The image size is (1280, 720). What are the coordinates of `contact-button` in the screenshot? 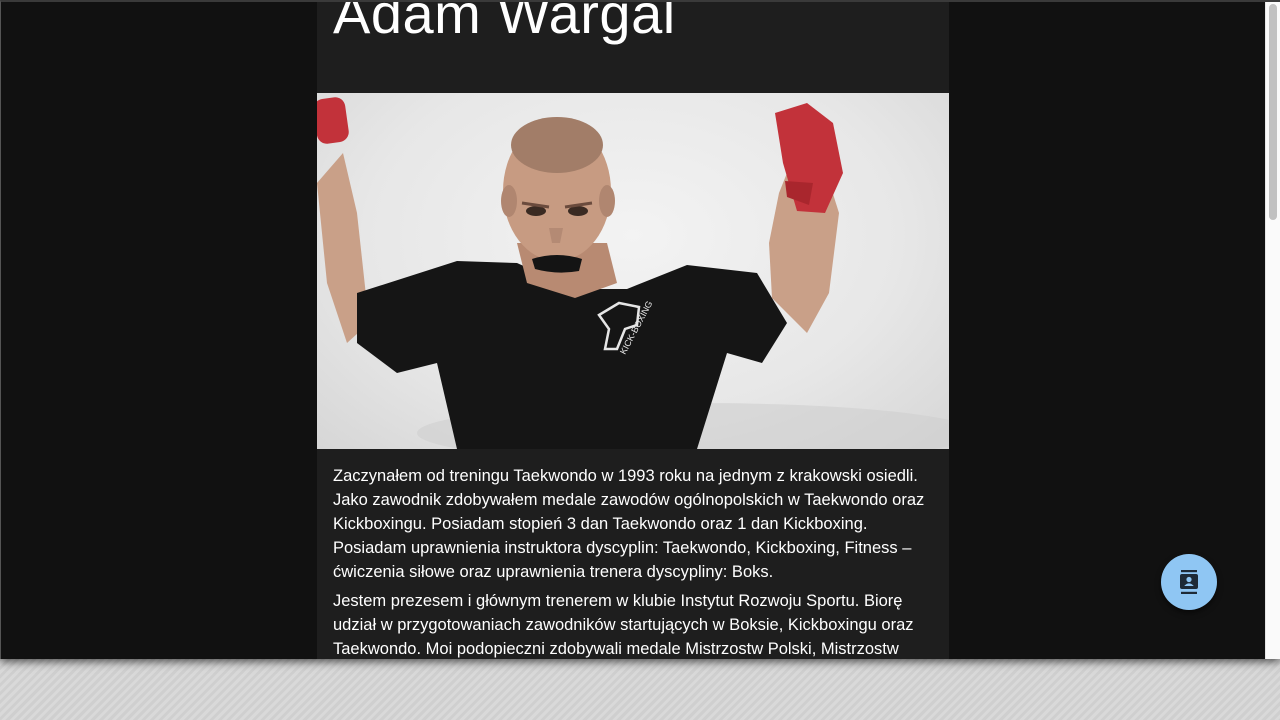 It's located at (1189, 582).